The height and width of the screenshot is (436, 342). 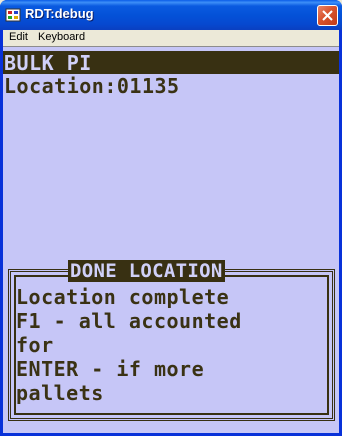 I want to click on dialog-line: pallets, so click(x=60, y=393).